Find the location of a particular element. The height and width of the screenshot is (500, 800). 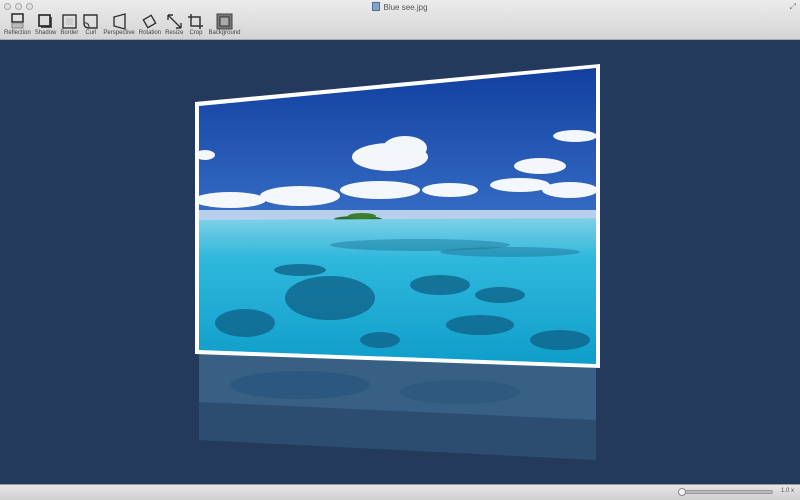

zoom-slider-track is located at coordinates (727, 492).